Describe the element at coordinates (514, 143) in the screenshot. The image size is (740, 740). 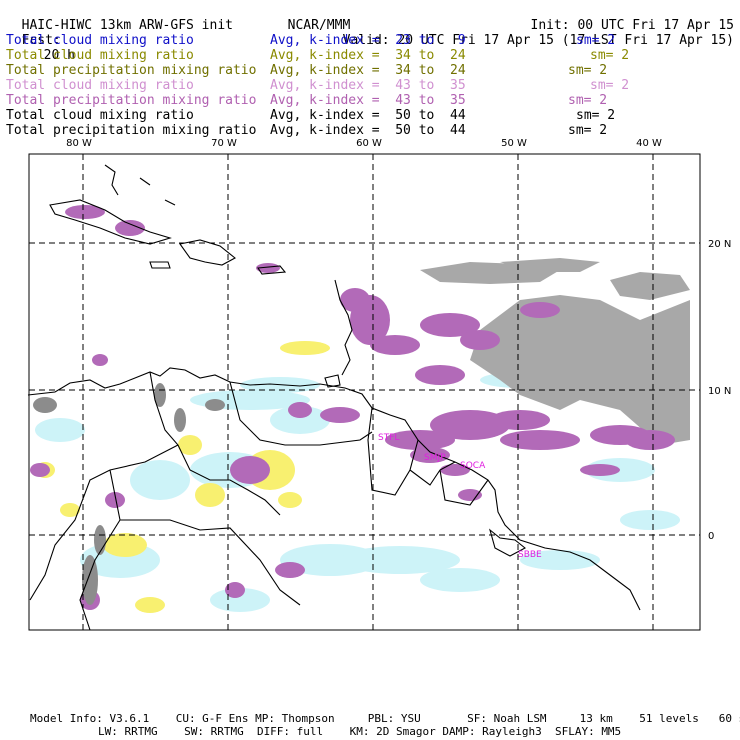
I see `lon-label: 50 W` at that location.